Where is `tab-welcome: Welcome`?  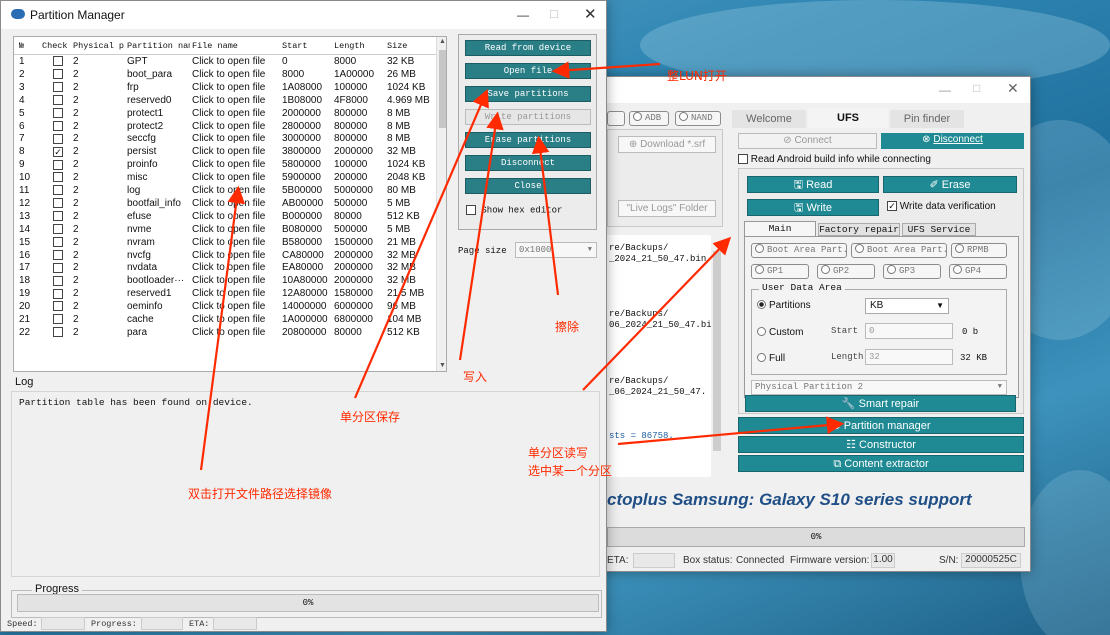
tab-welcome: Welcome is located at coordinates (769, 119).